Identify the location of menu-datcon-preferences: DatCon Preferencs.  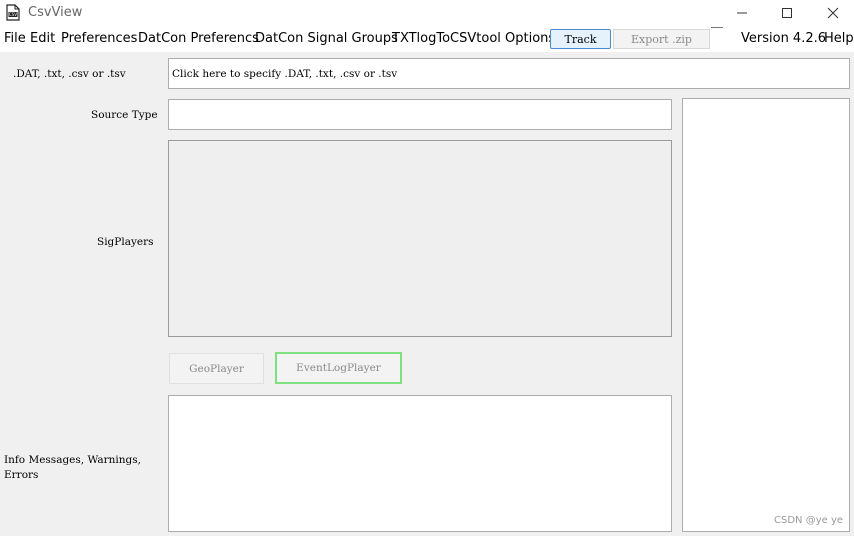
(198, 38).